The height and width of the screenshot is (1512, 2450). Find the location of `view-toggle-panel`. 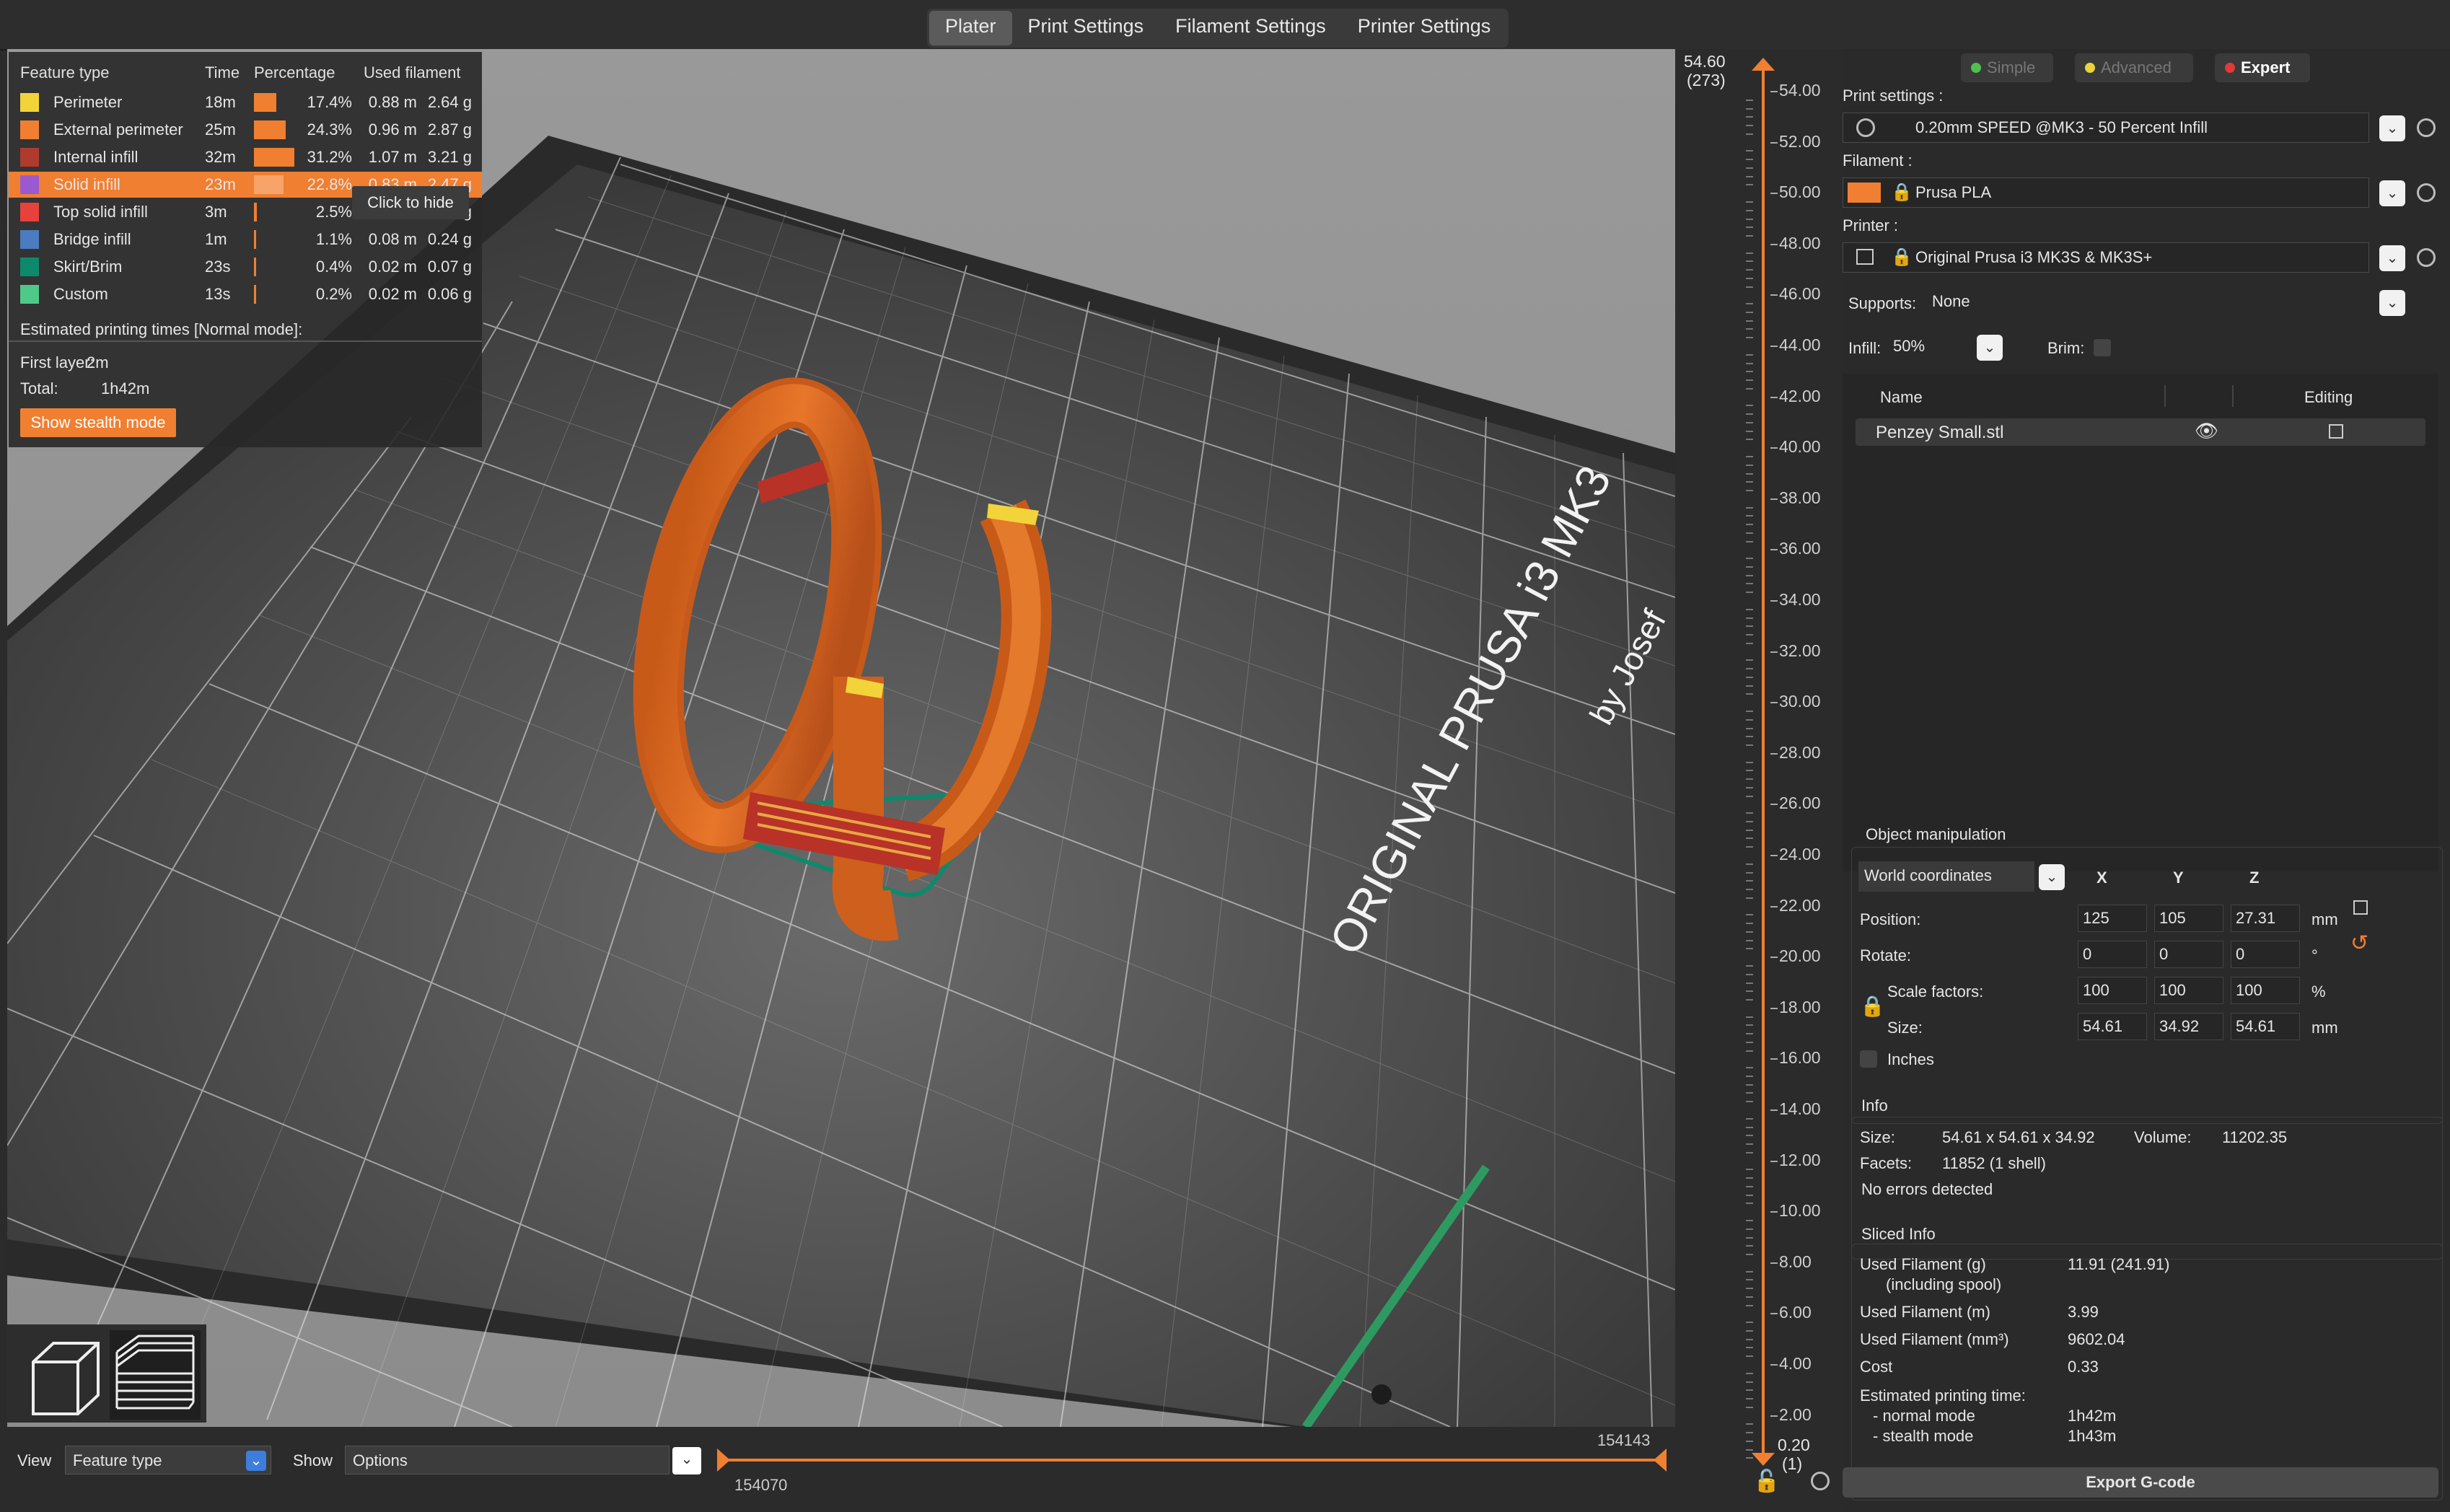

view-toggle-panel is located at coordinates (106, 1374).